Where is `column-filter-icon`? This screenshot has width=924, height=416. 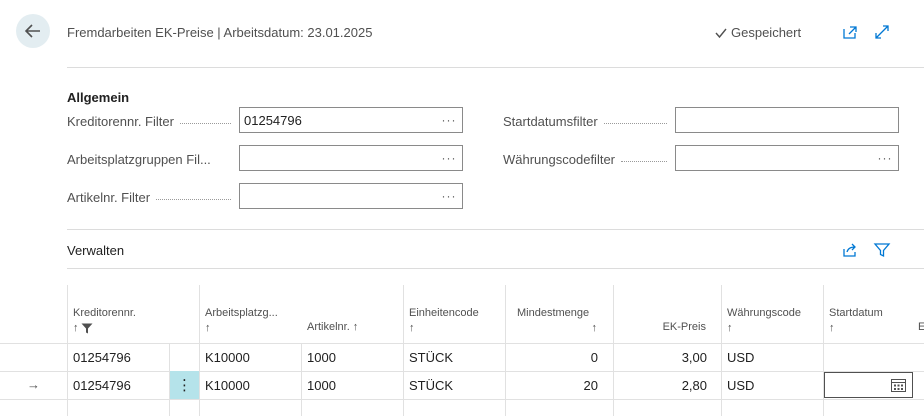 column-filter-icon is located at coordinates (86, 328).